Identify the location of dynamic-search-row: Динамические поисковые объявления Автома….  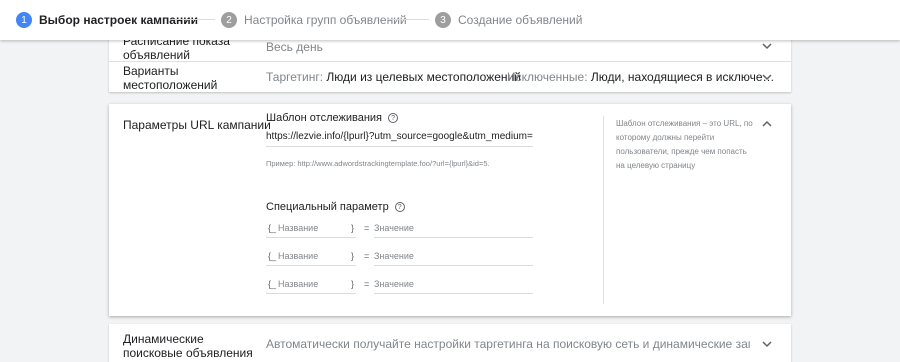
(450, 343).